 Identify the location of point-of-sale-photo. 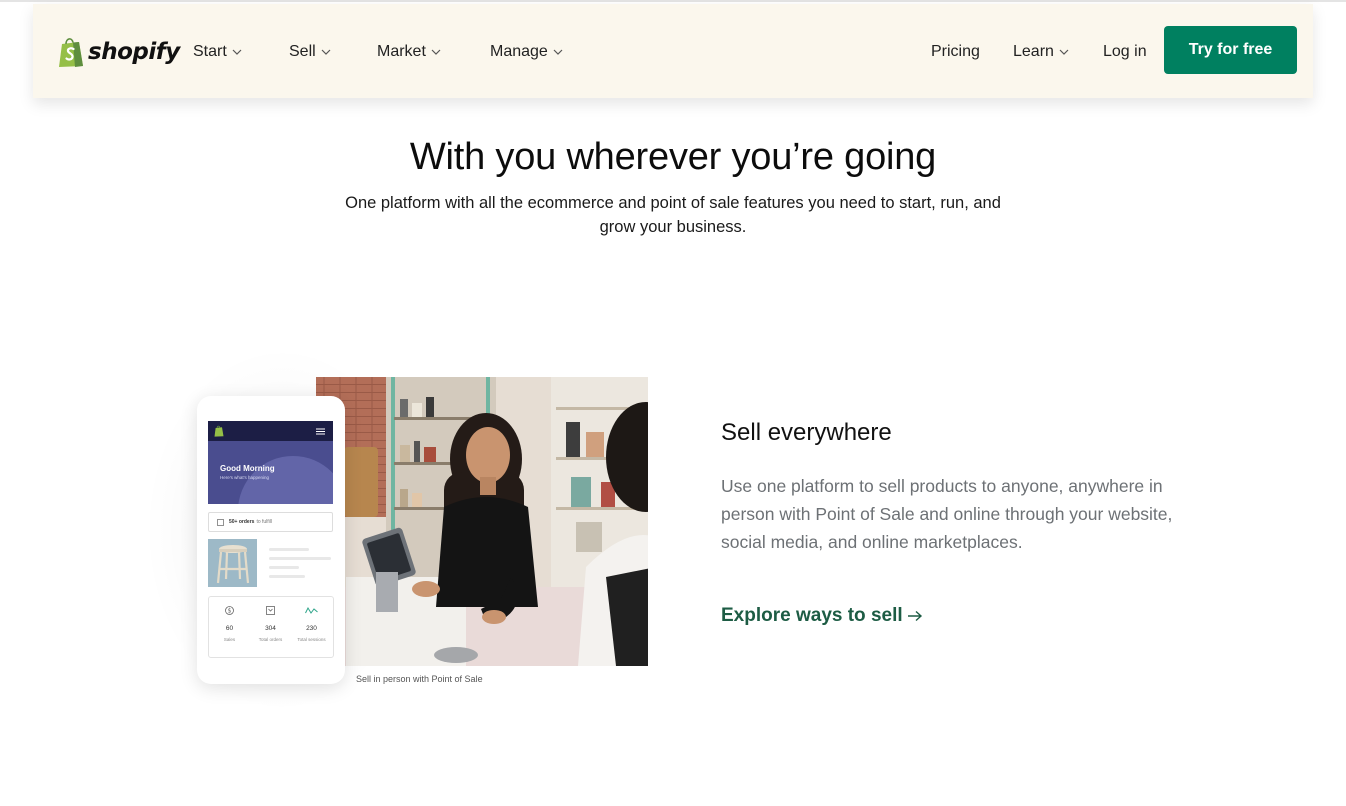
(482, 521).